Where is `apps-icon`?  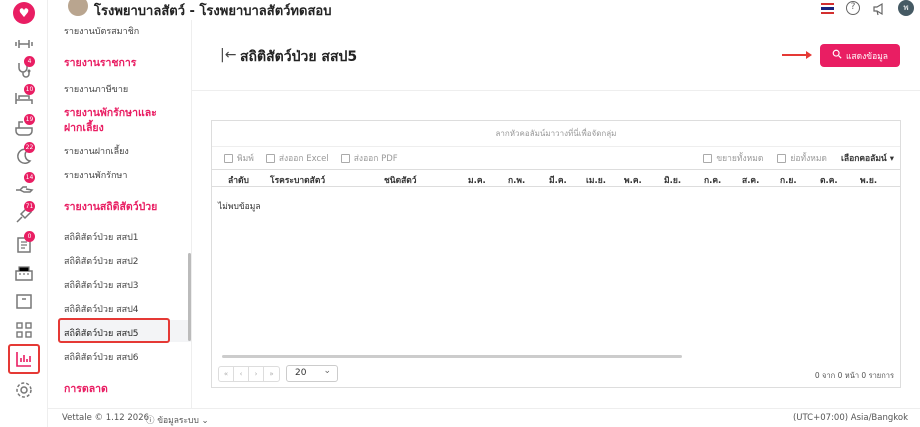 apps-icon is located at coordinates (24, 330).